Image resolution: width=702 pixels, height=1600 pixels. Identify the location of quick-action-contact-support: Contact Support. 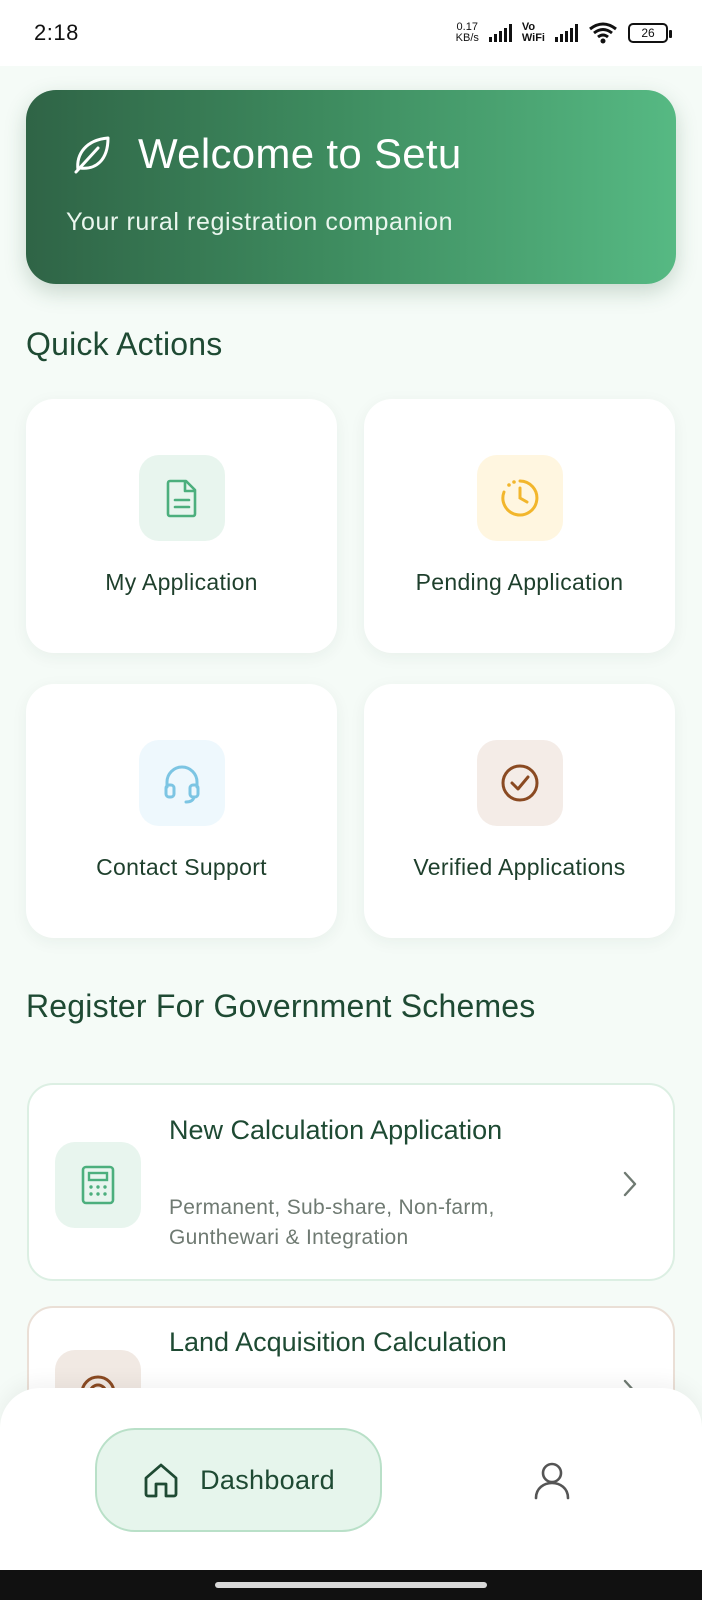
(181, 811).